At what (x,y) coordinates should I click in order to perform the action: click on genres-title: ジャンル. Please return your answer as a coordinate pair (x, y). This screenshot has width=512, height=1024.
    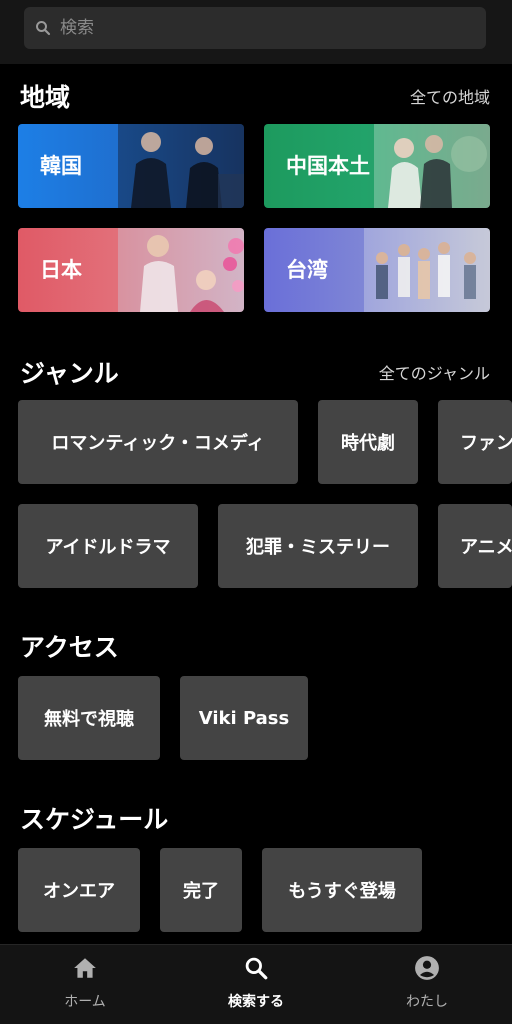
    Looking at the image, I should click on (69, 373).